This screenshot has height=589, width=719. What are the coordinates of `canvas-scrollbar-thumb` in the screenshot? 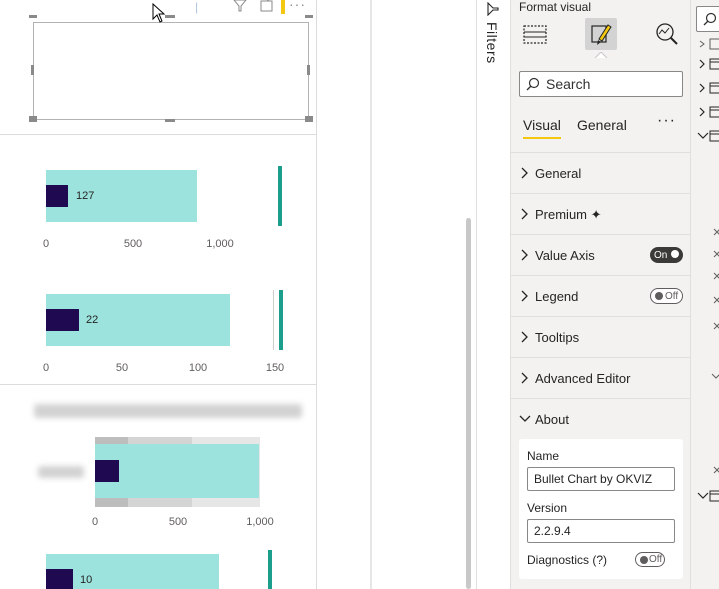 It's located at (468, 403).